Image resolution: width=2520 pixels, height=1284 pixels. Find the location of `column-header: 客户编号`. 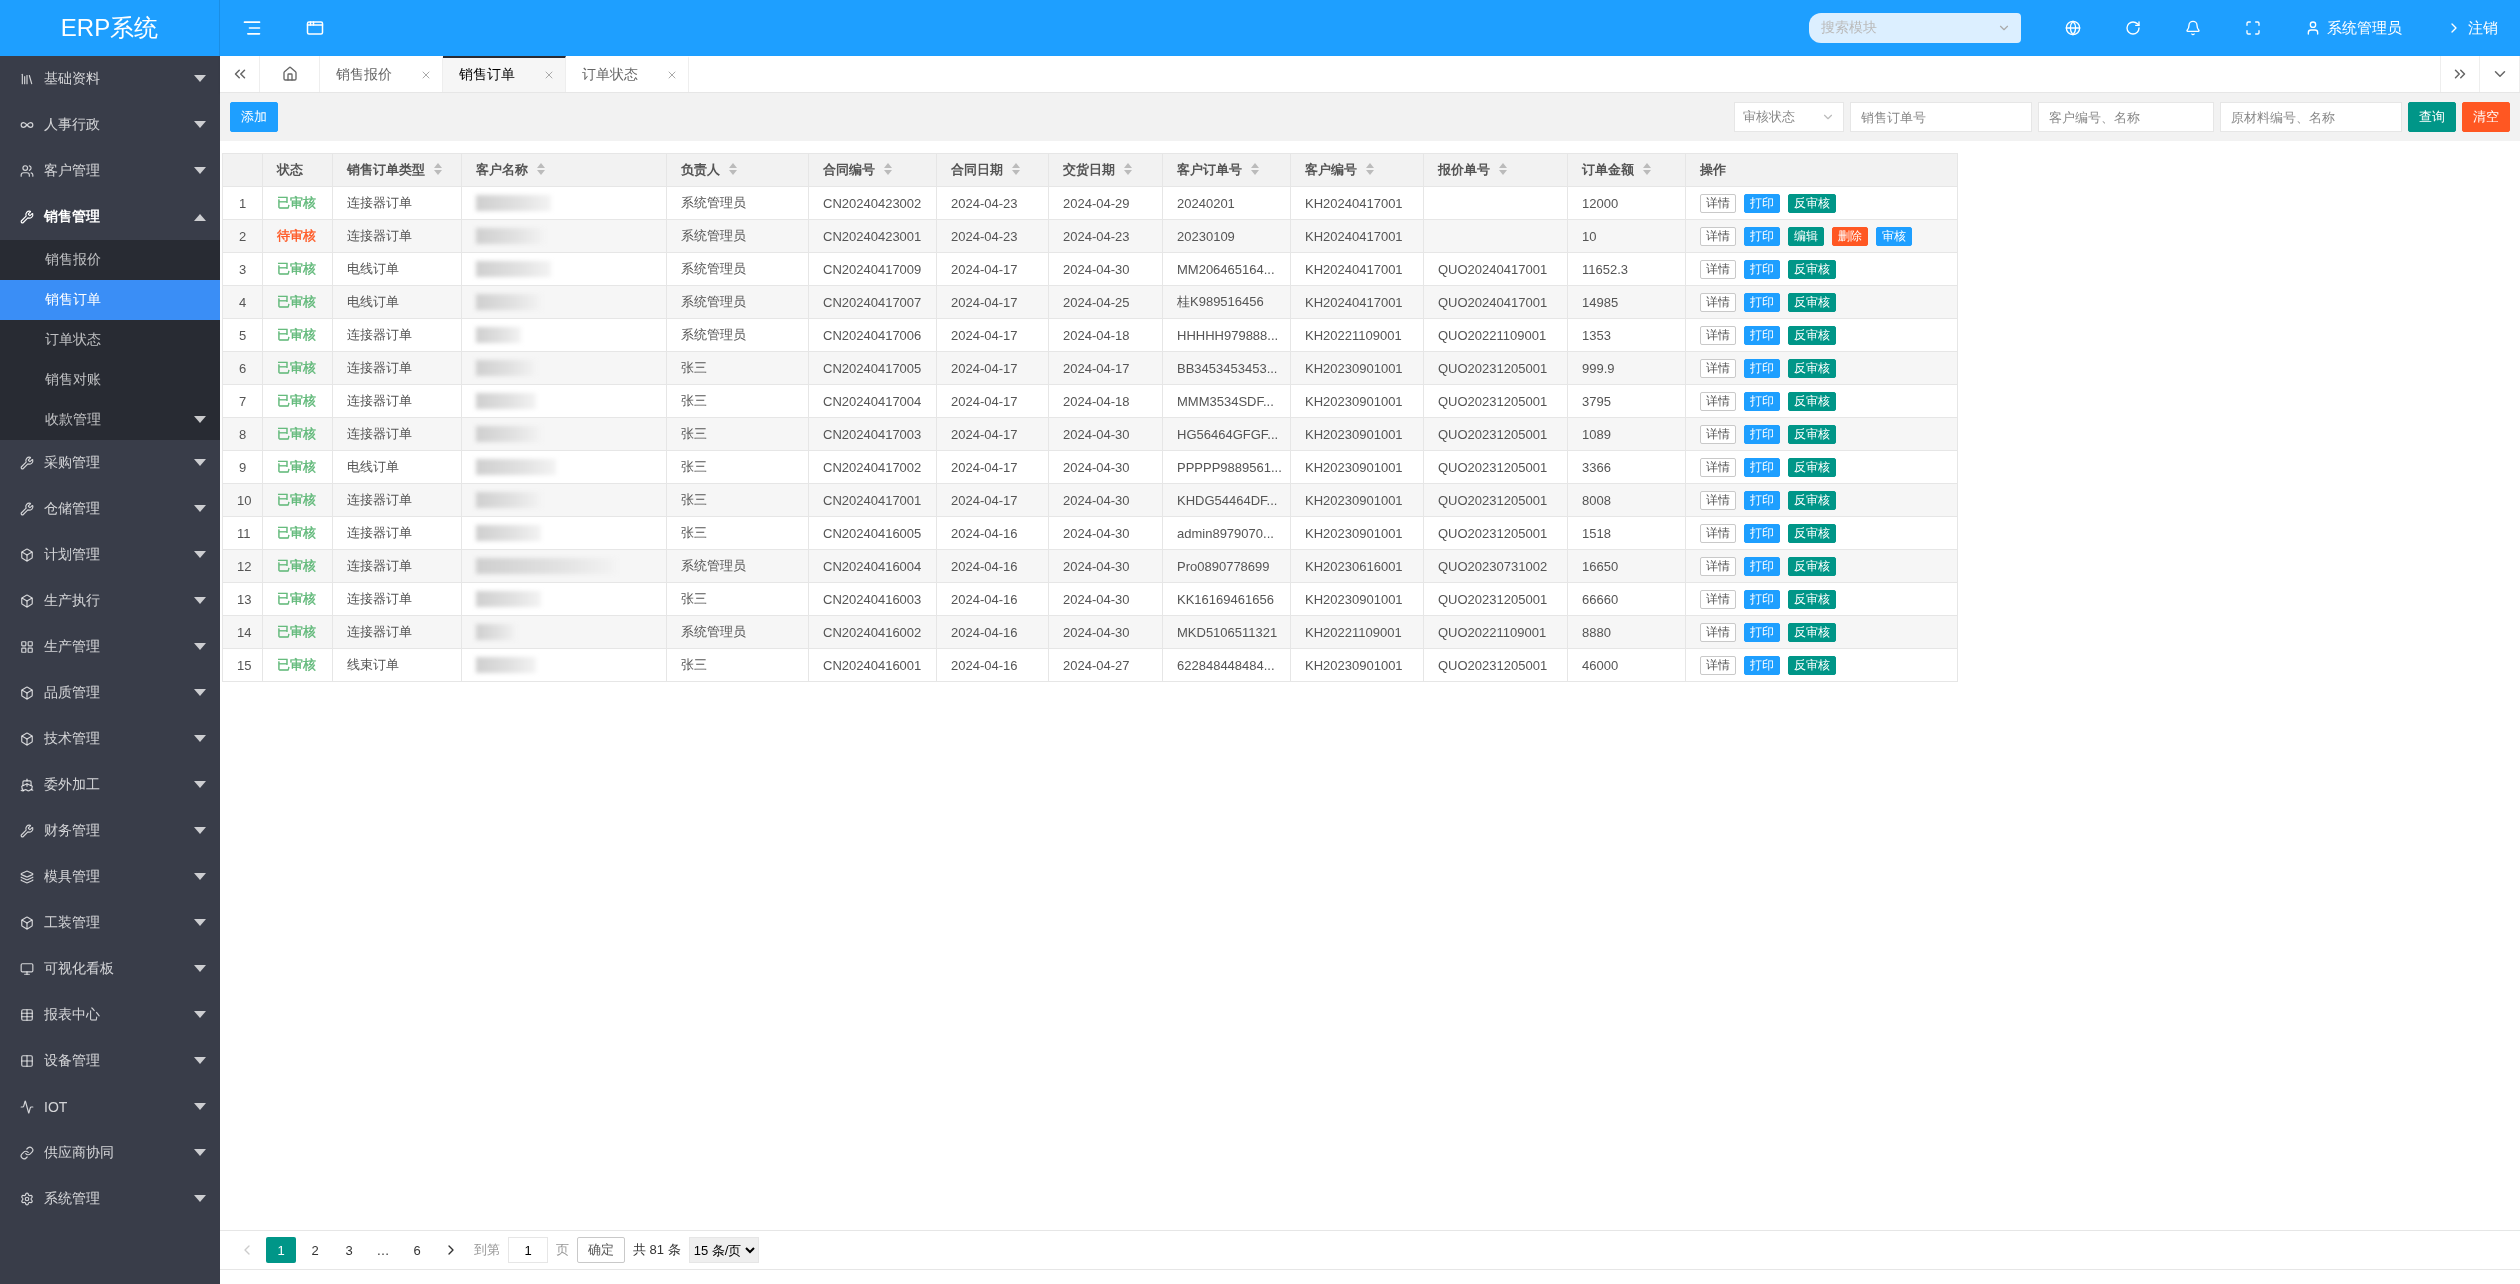

column-header: 客户编号 is located at coordinates (1357, 170).